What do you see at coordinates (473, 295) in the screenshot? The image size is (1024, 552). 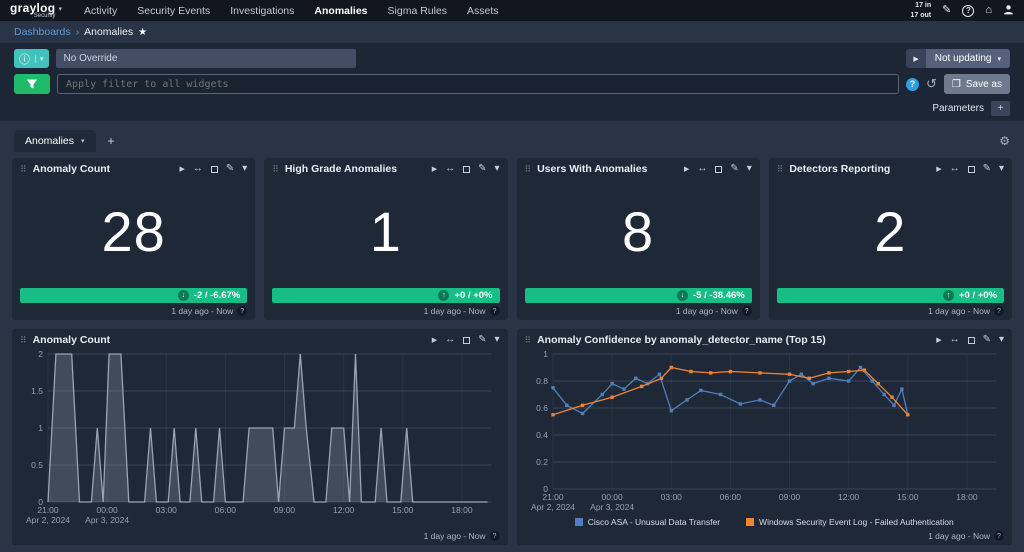 I see `trend-delta: +0 / +0%` at bounding box center [473, 295].